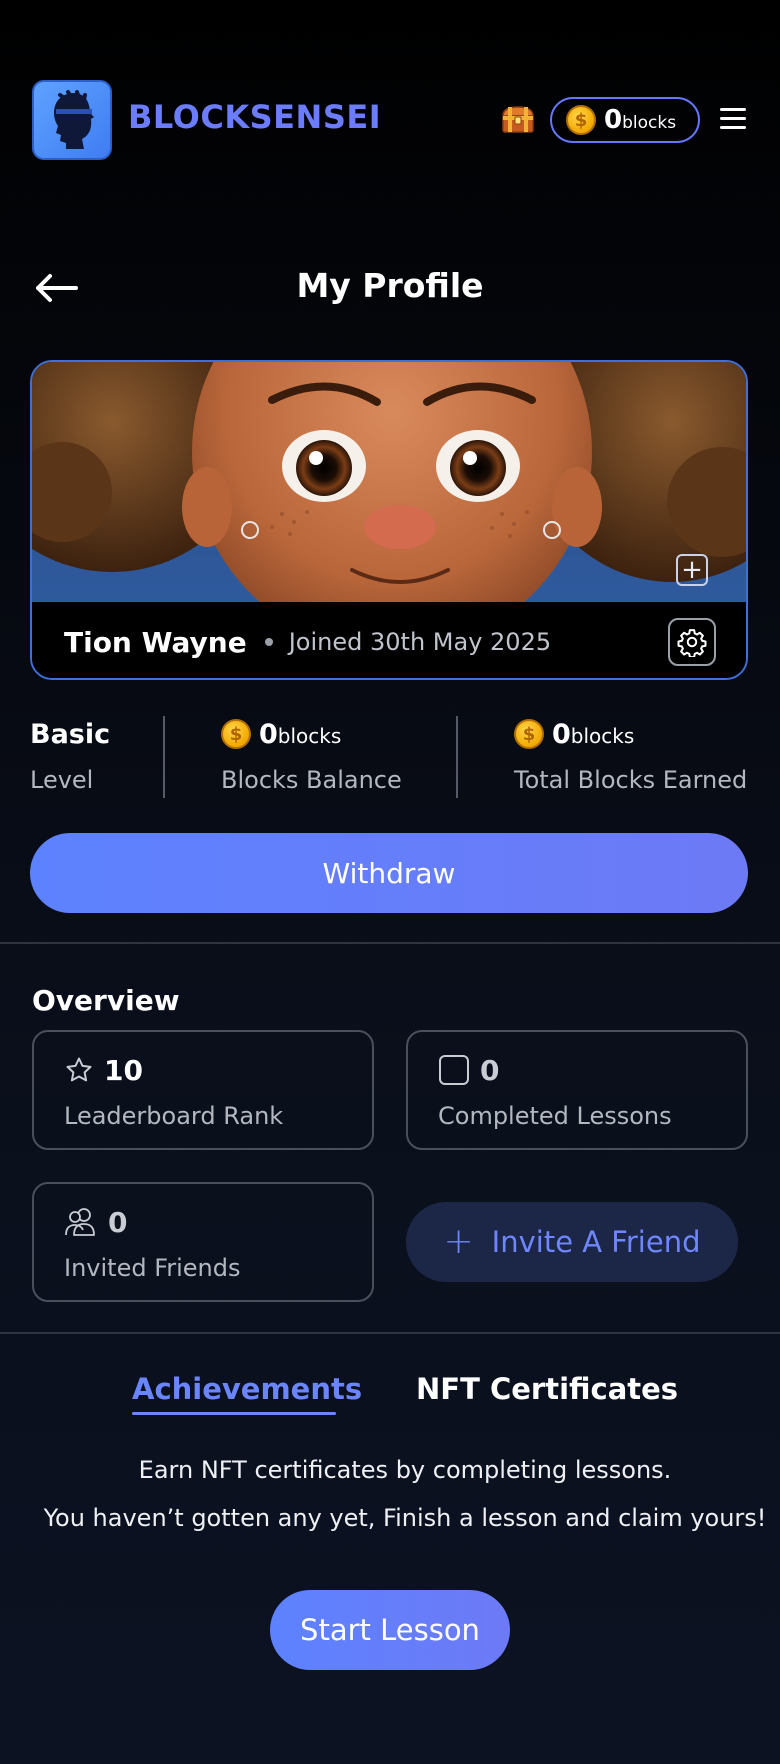  What do you see at coordinates (311, 780) in the screenshot?
I see `blocks-balance-label: Blocks Balance` at bounding box center [311, 780].